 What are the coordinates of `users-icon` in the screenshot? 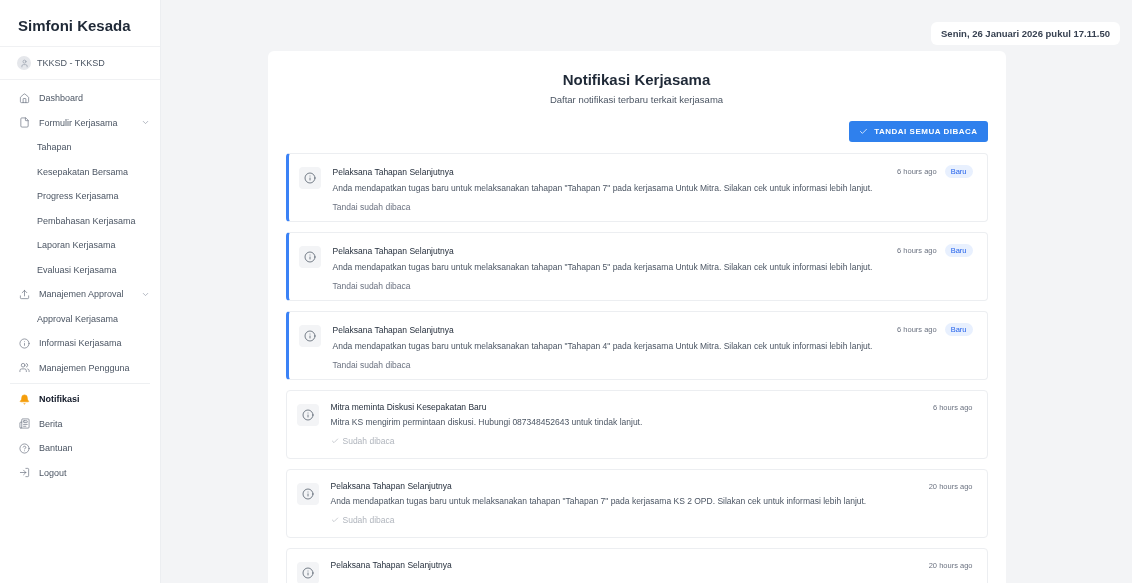 It's located at (24, 368).